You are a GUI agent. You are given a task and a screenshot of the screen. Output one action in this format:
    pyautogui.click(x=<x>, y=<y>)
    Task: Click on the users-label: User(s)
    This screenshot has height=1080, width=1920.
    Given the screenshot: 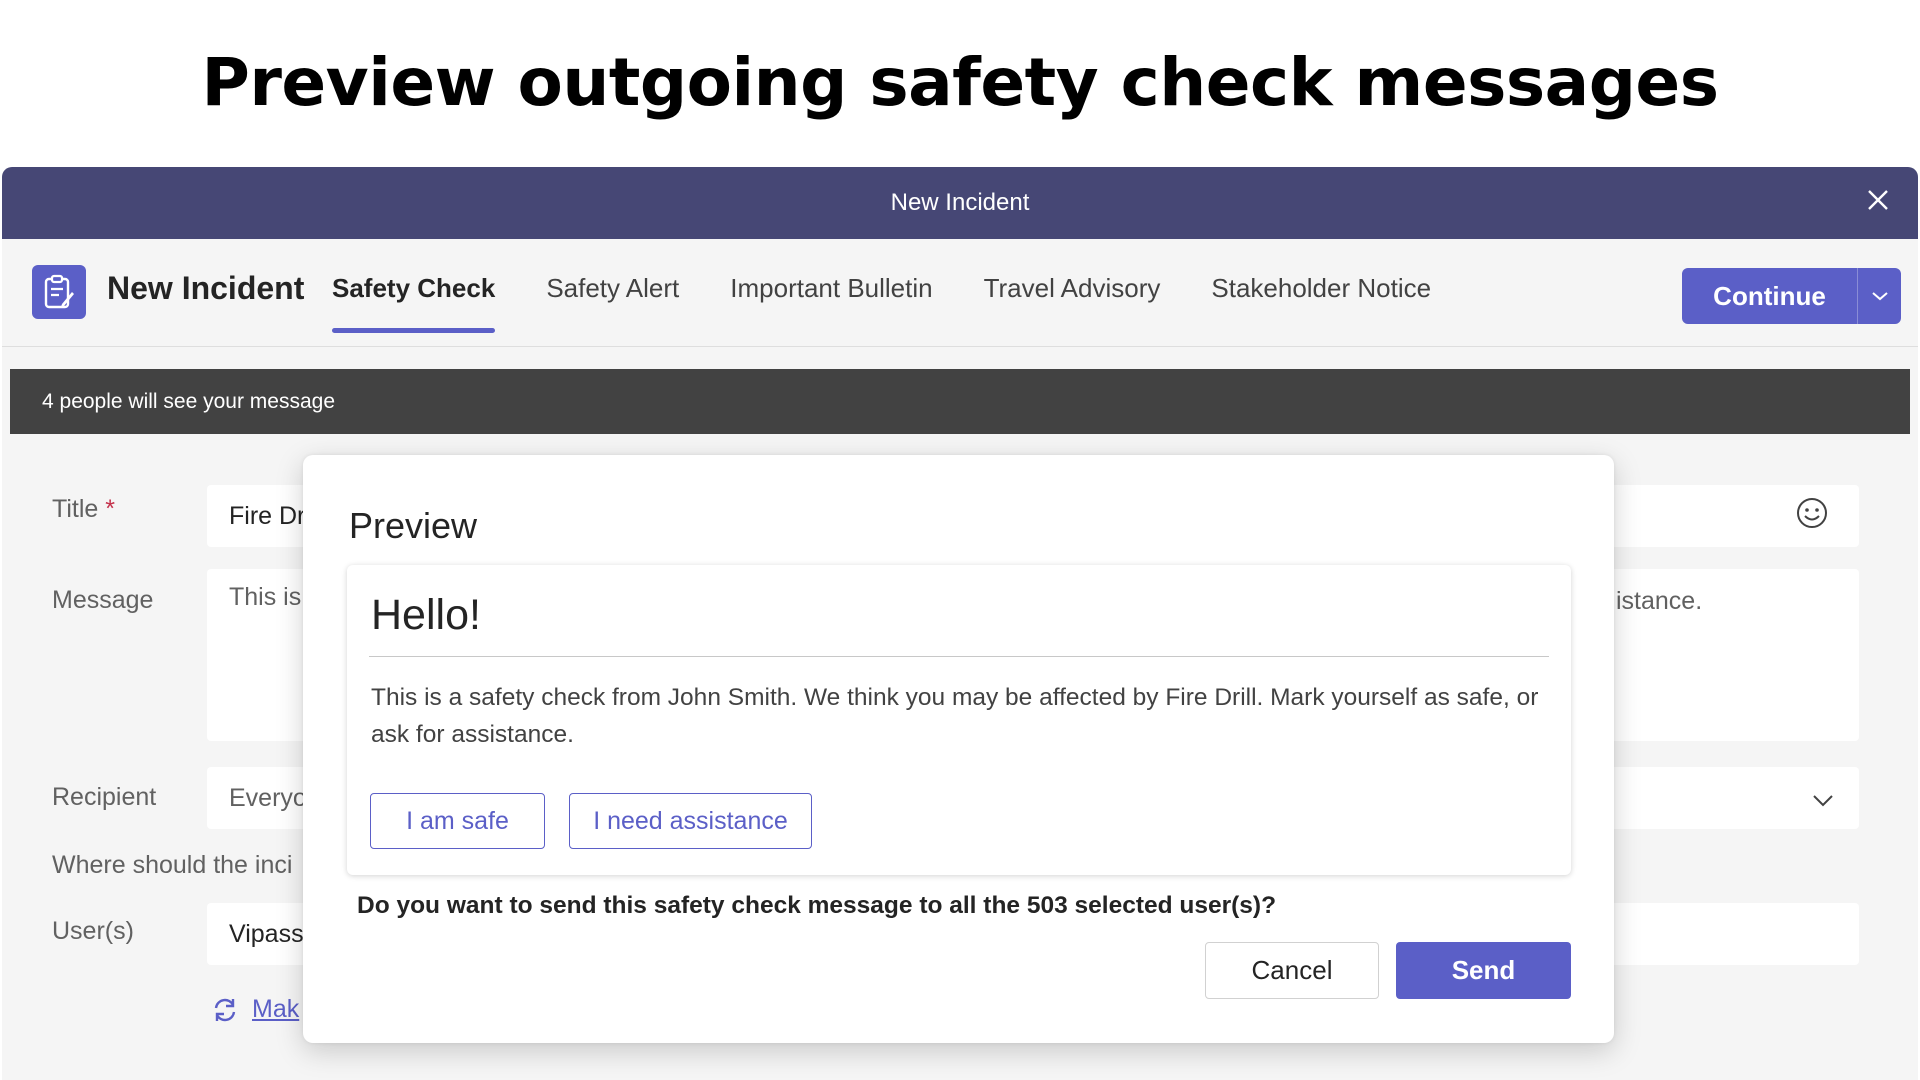 What is the action you would take?
    pyautogui.click(x=93, y=931)
    